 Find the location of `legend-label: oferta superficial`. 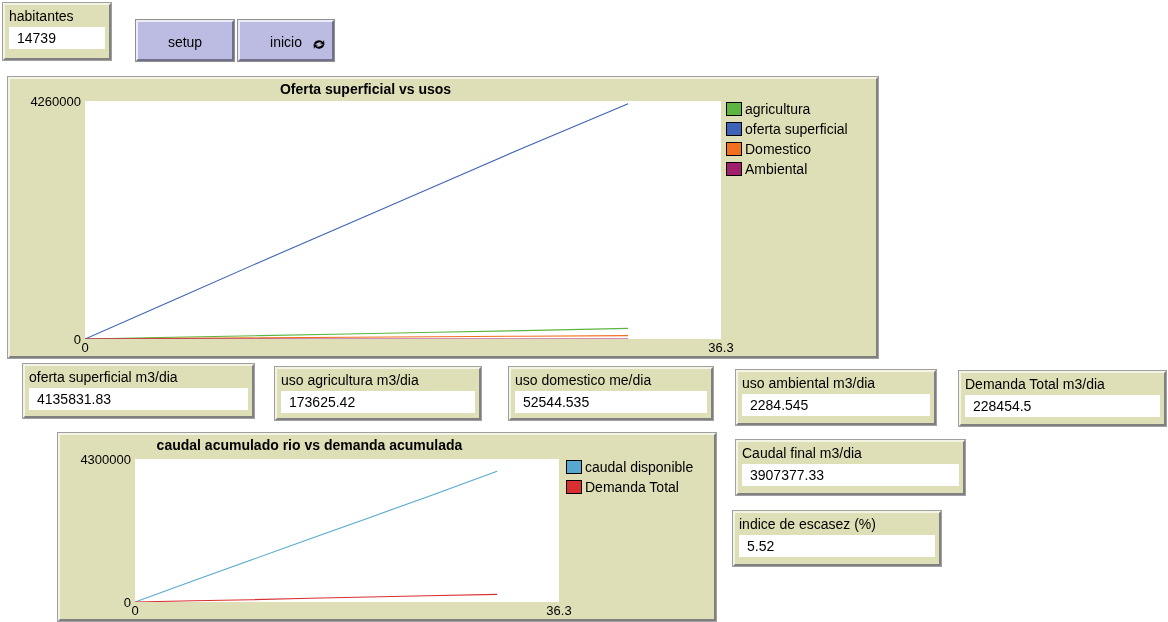

legend-label: oferta superficial is located at coordinates (796, 129).